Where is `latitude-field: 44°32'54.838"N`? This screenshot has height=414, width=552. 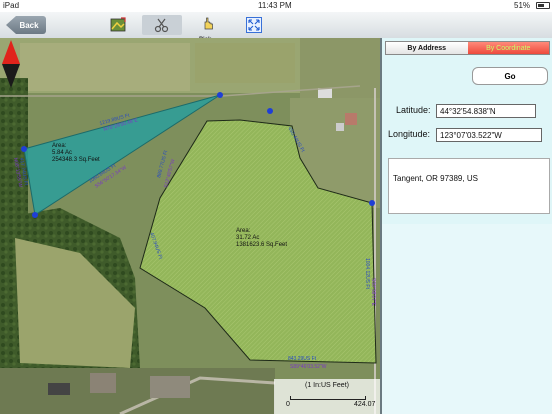
latitude-field: 44°32'54.838"N is located at coordinates (486, 111).